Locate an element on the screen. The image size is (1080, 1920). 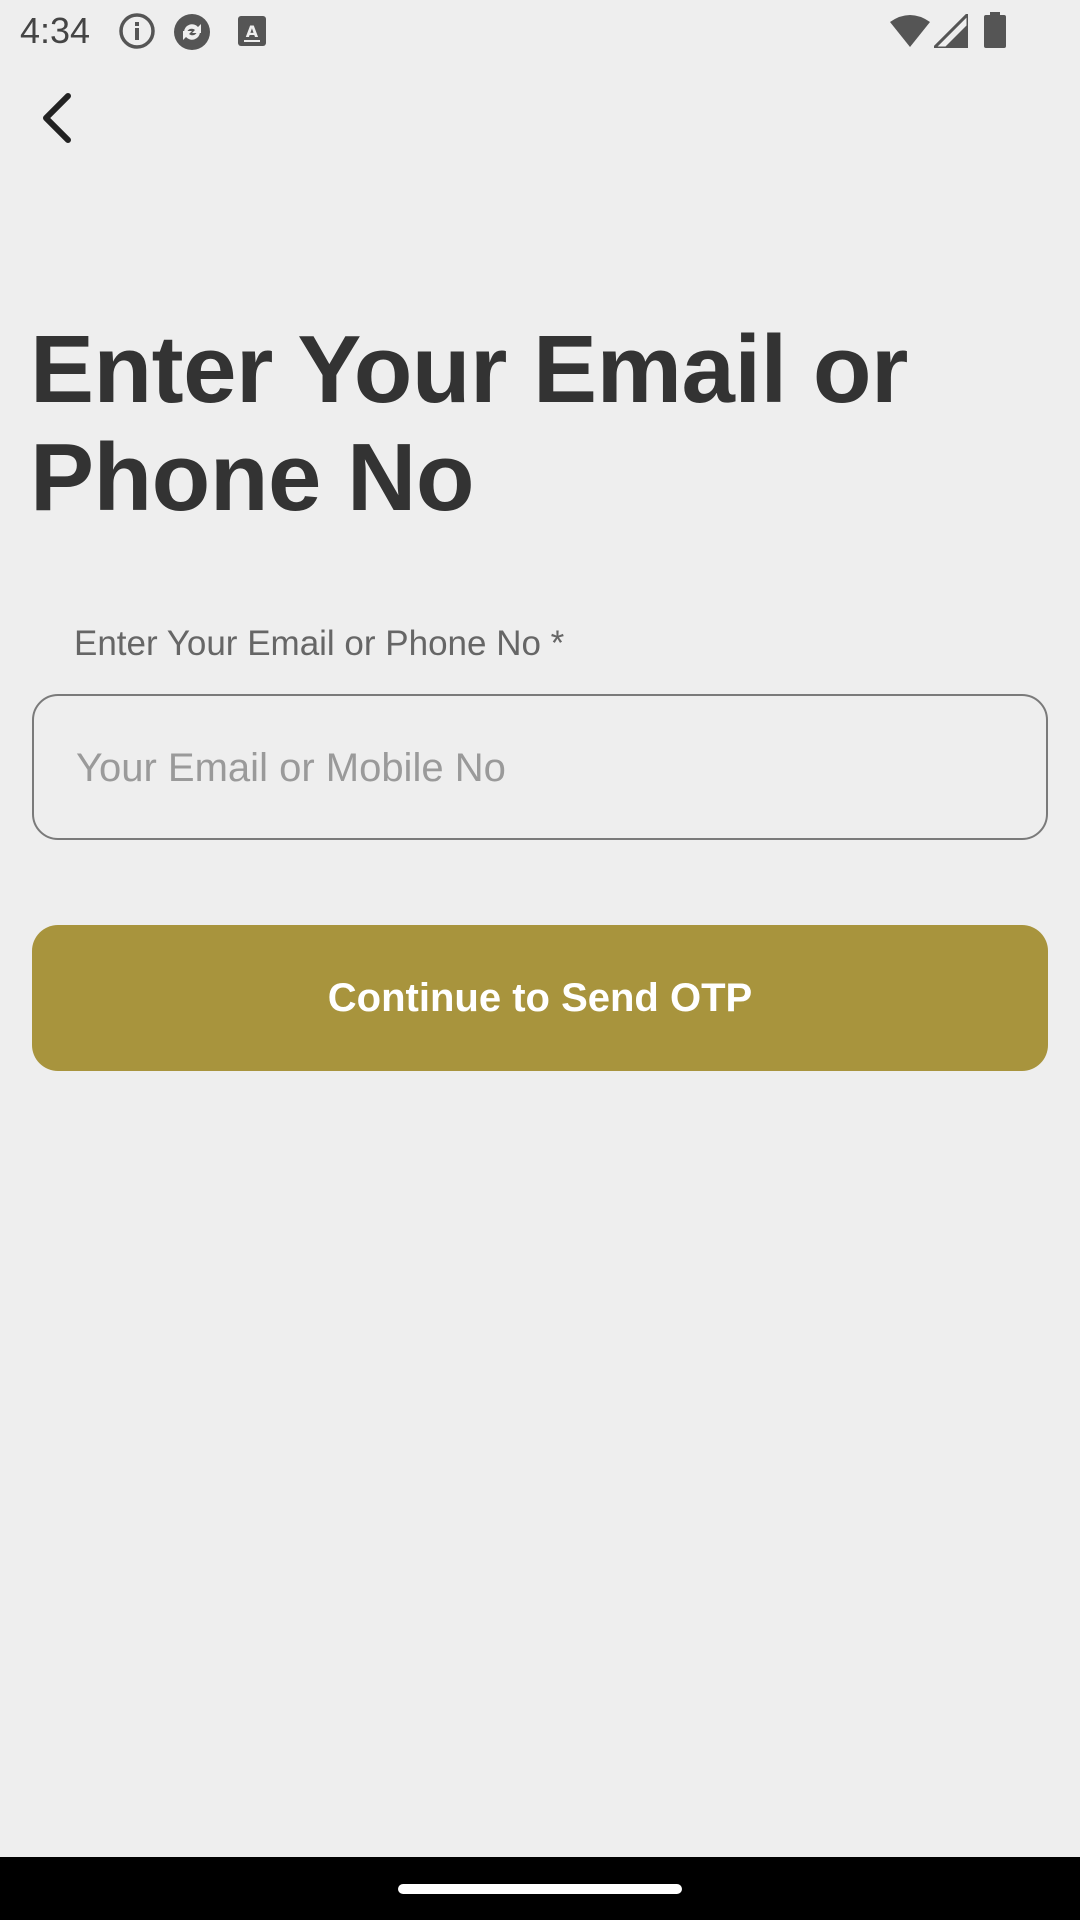
back-button is located at coordinates (58, 120).